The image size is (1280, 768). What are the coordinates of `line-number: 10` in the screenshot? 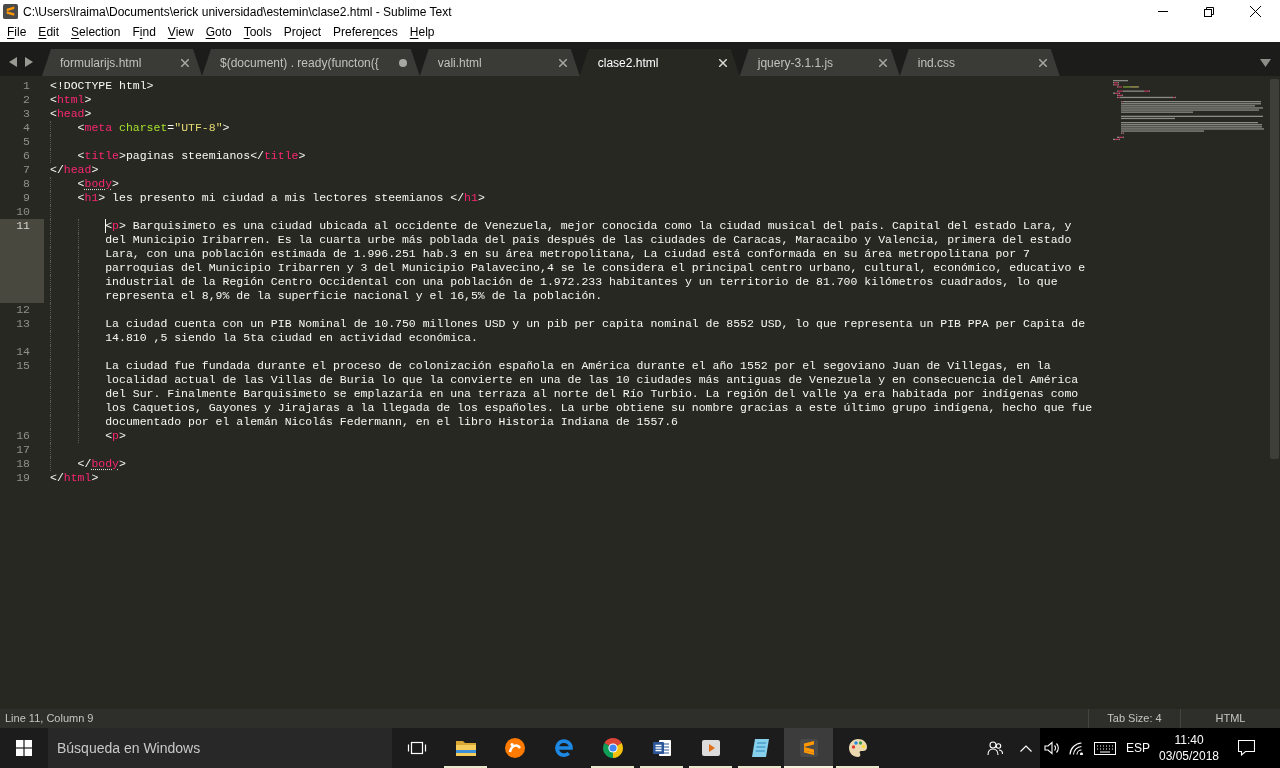 It's located at (23, 212).